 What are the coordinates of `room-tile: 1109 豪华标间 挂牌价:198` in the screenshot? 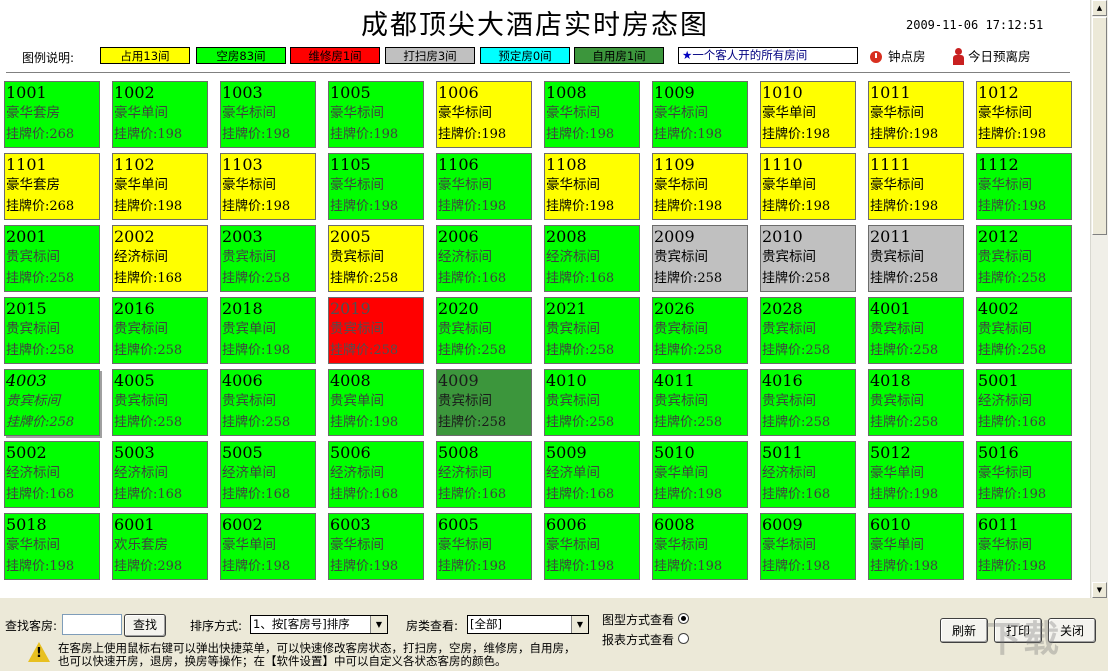 It's located at (700, 186).